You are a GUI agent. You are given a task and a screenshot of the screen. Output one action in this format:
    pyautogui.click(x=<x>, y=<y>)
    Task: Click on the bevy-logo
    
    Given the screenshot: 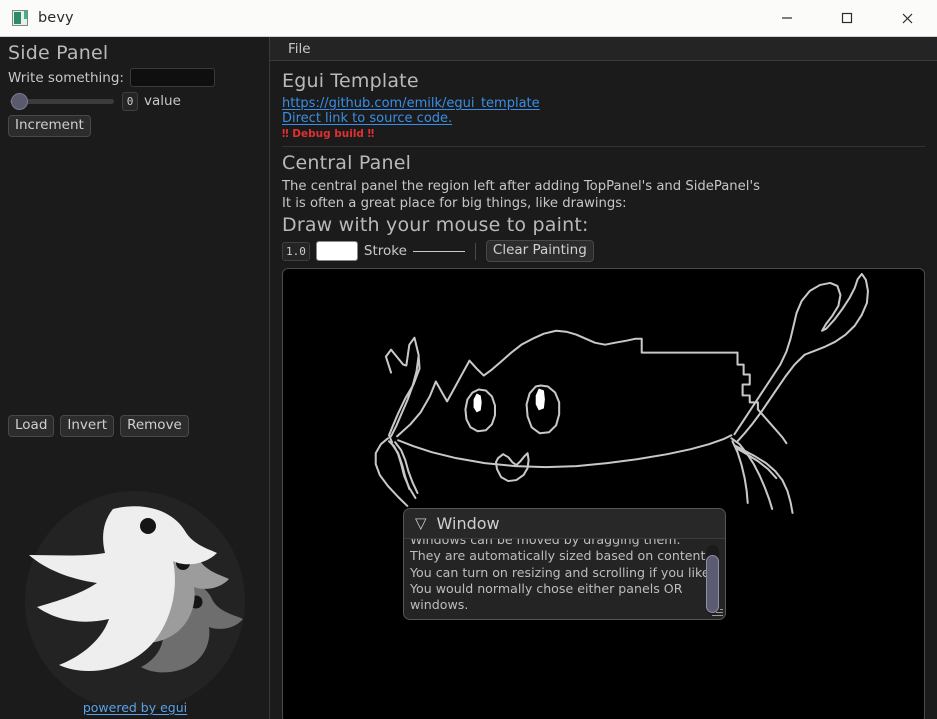 What is the action you would take?
    pyautogui.click(x=135, y=599)
    